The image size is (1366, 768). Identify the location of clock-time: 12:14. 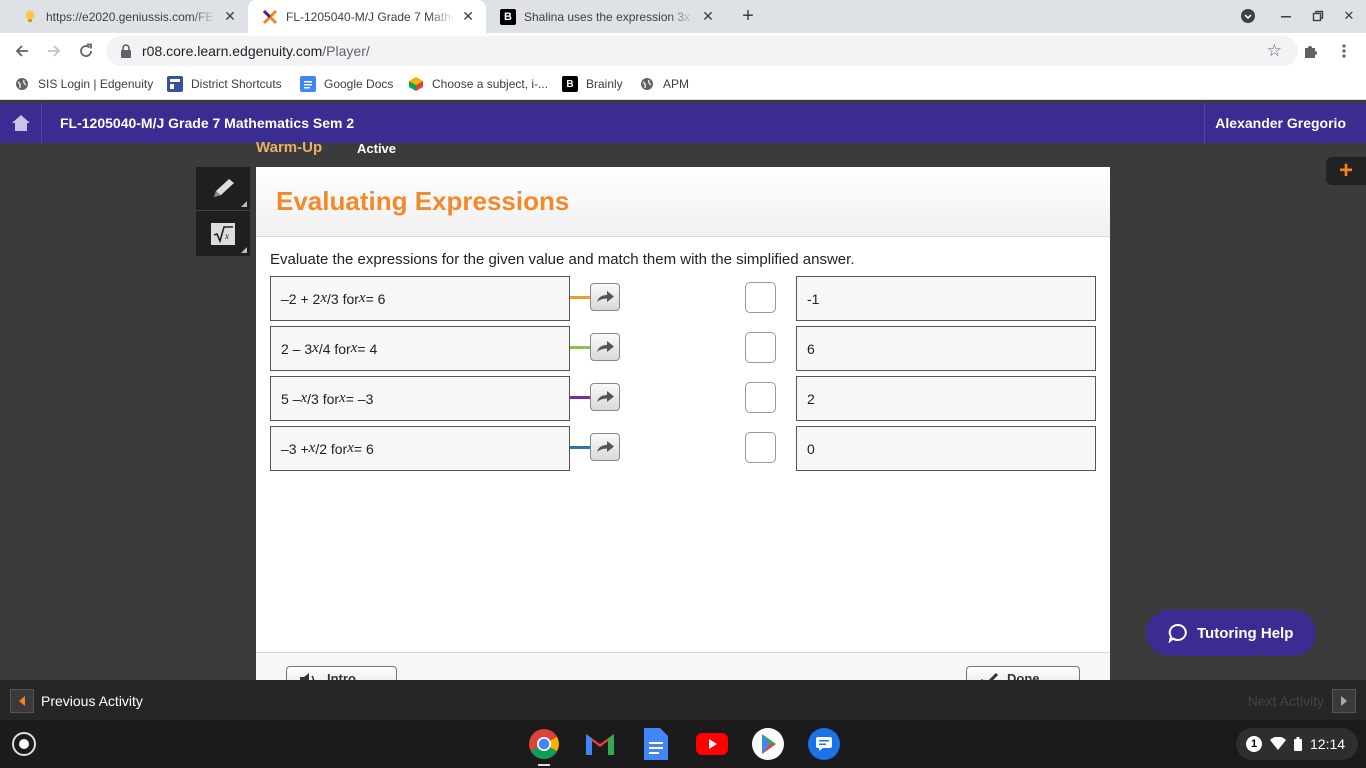
(1328, 744).